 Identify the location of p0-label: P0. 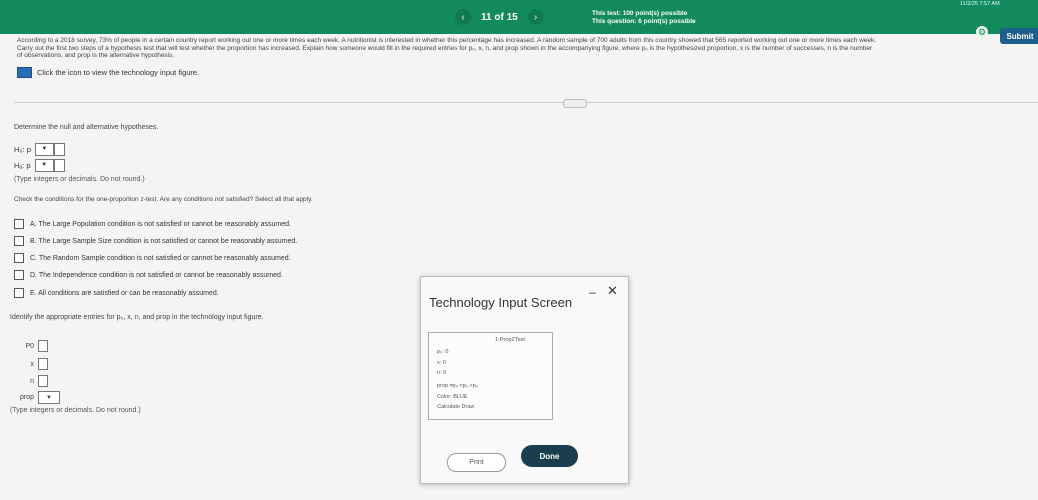
(29, 346).